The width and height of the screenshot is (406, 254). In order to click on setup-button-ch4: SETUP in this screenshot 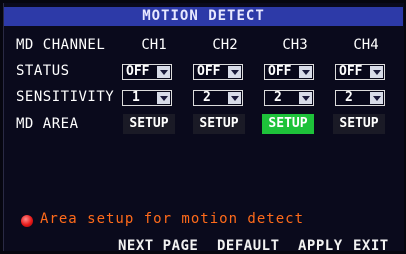, I will do `click(359, 124)`.